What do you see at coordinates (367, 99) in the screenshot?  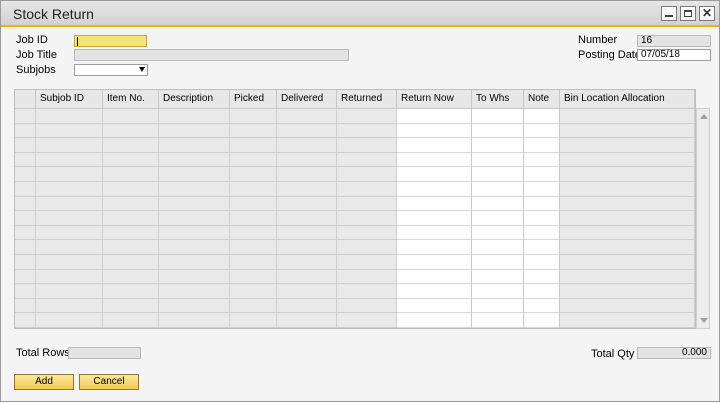 I see `column-header: Returned` at bounding box center [367, 99].